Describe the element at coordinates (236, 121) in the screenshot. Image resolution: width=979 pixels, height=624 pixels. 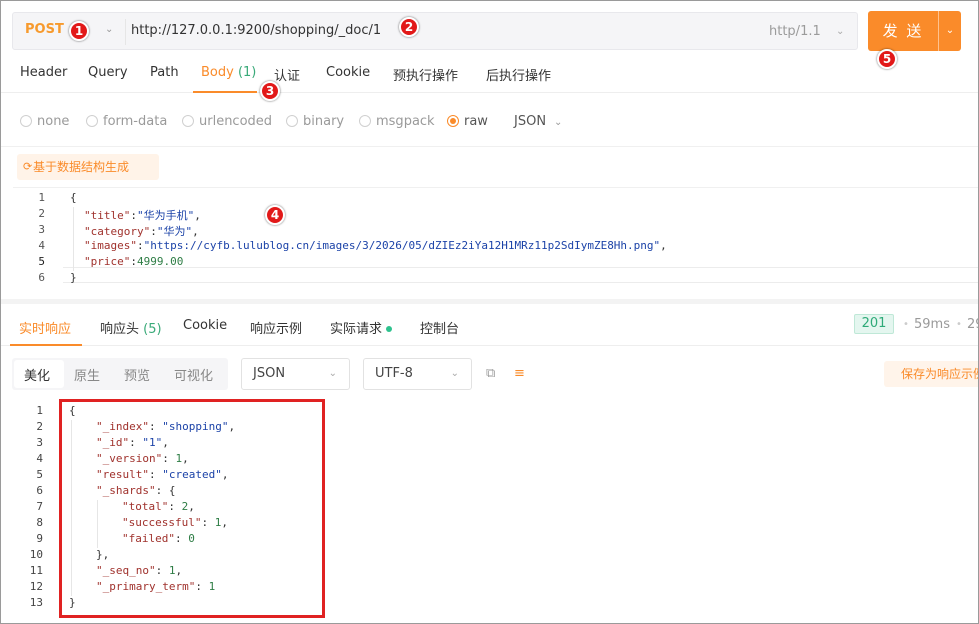
I see `radio-label: urlencoded` at that location.